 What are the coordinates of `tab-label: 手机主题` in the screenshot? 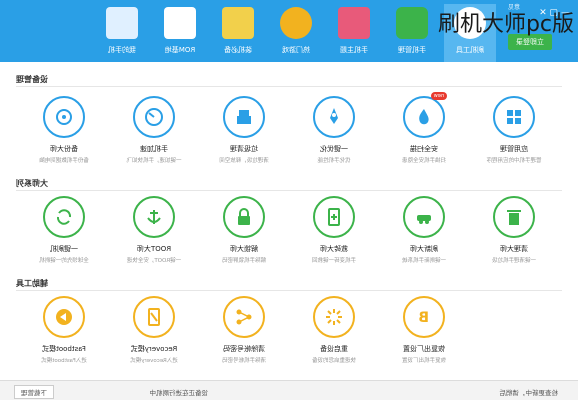 It's located at (354, 50).